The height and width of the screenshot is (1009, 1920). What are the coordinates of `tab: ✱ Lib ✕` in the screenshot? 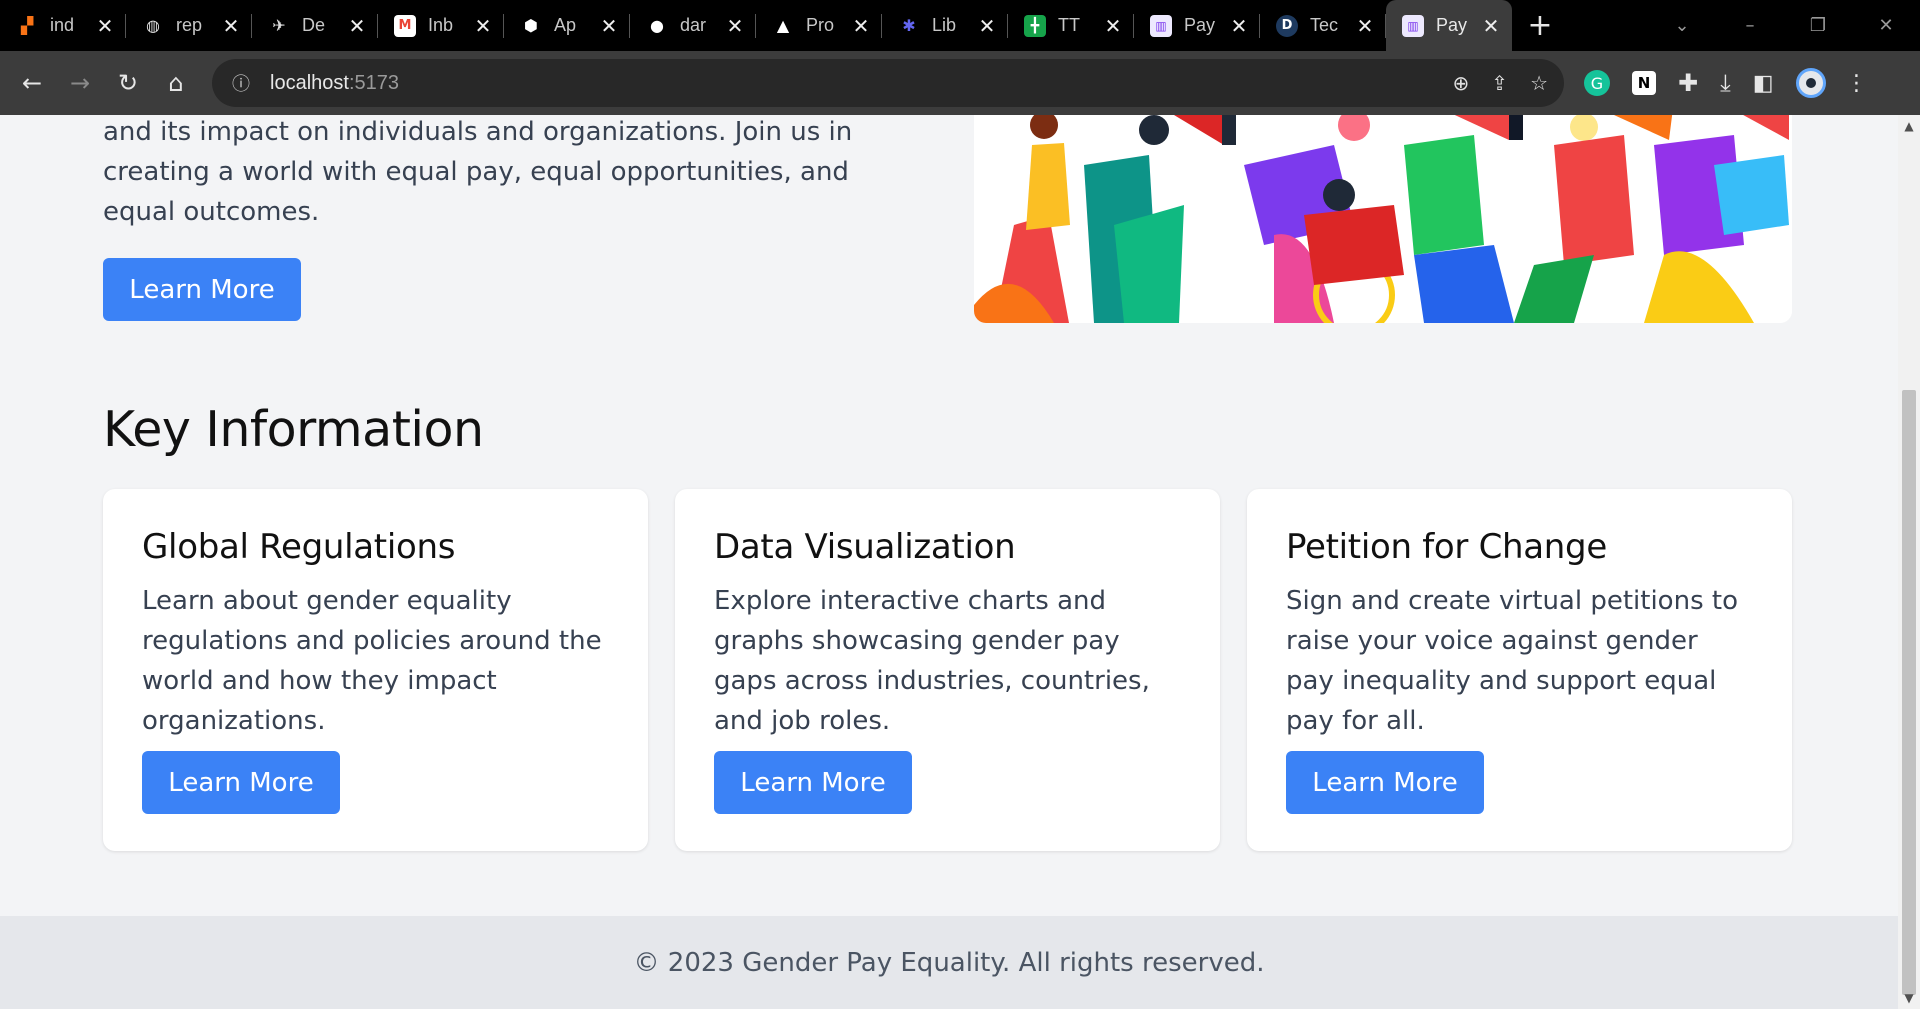 It's located at (945, 25).